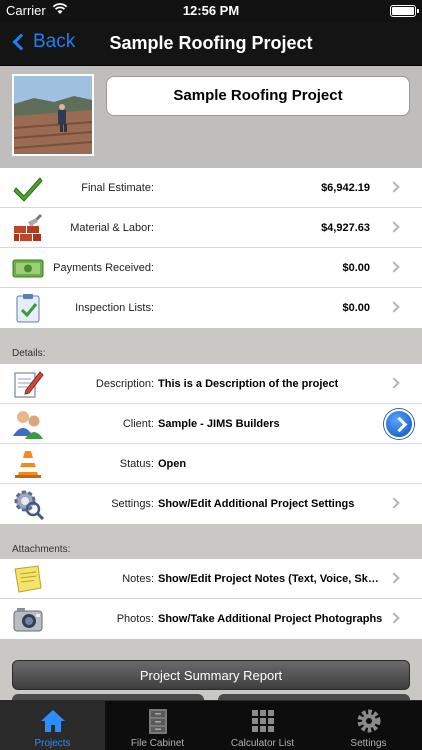  Describe the element at coordinates (112, 228) in the screenshot. I see `row-label: Material & Labor:` at that location.